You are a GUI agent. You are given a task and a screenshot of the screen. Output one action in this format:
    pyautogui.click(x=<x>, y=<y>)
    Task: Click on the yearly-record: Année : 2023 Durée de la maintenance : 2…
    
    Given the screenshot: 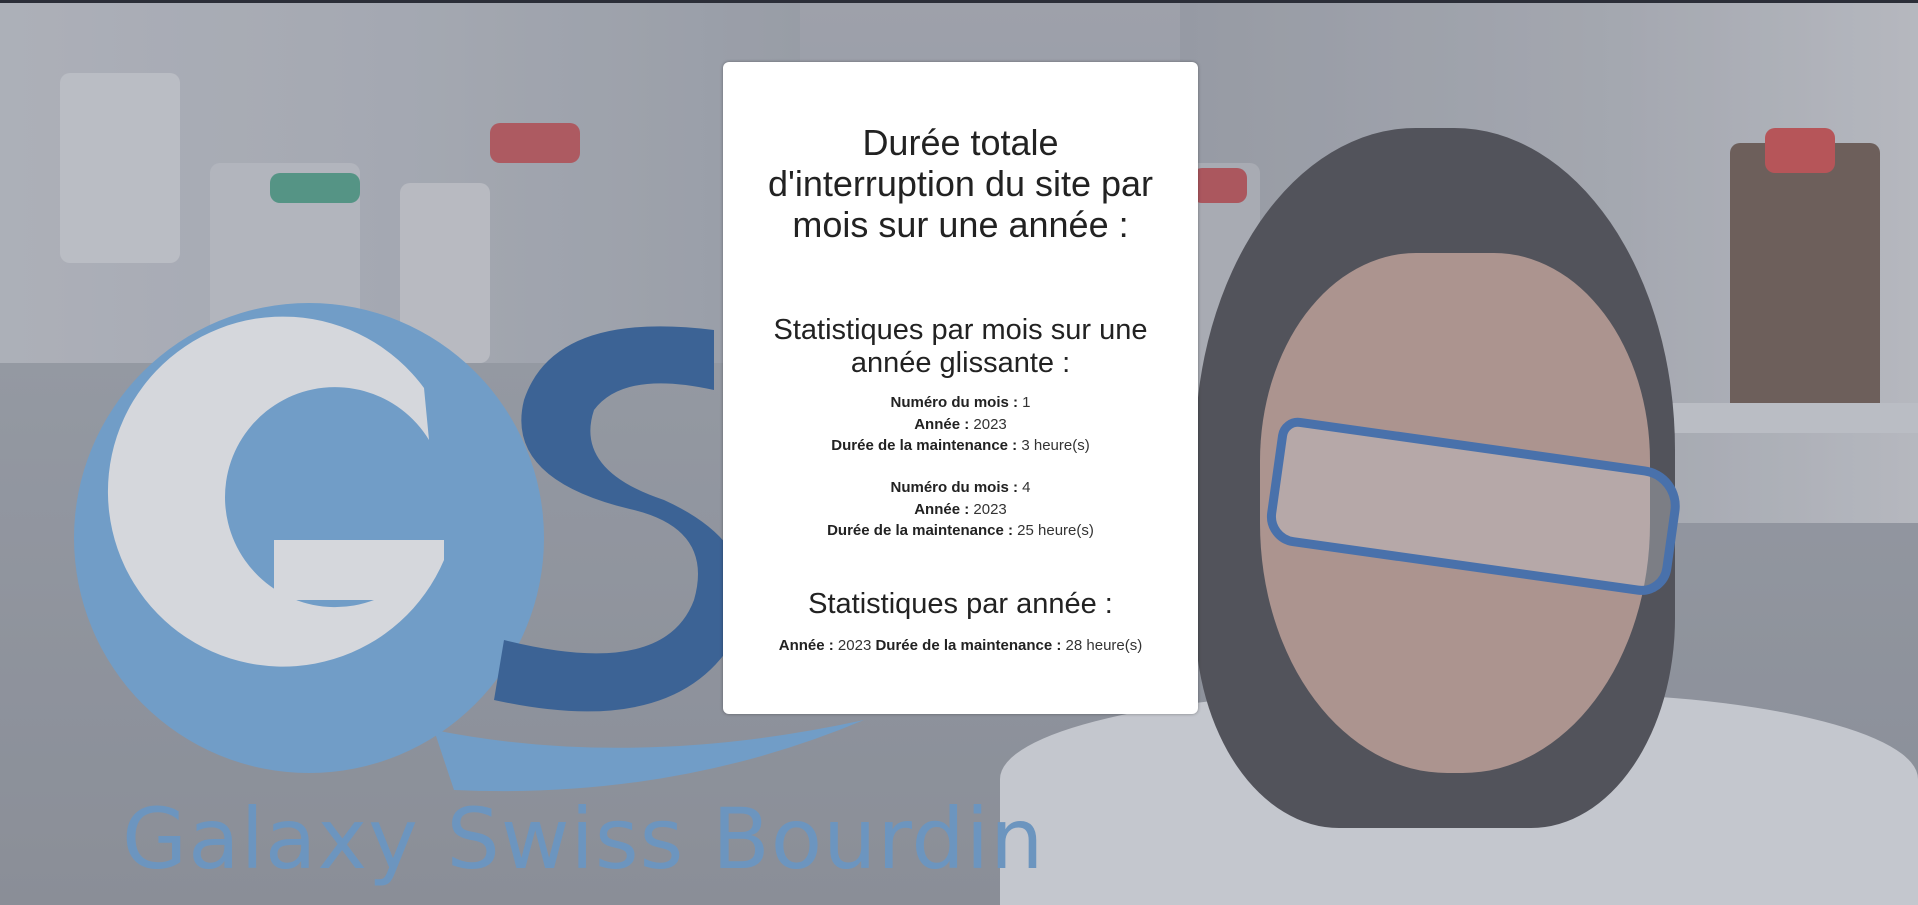 What is the action you would take?
    pyautogui.click(x=960, y=645)
    